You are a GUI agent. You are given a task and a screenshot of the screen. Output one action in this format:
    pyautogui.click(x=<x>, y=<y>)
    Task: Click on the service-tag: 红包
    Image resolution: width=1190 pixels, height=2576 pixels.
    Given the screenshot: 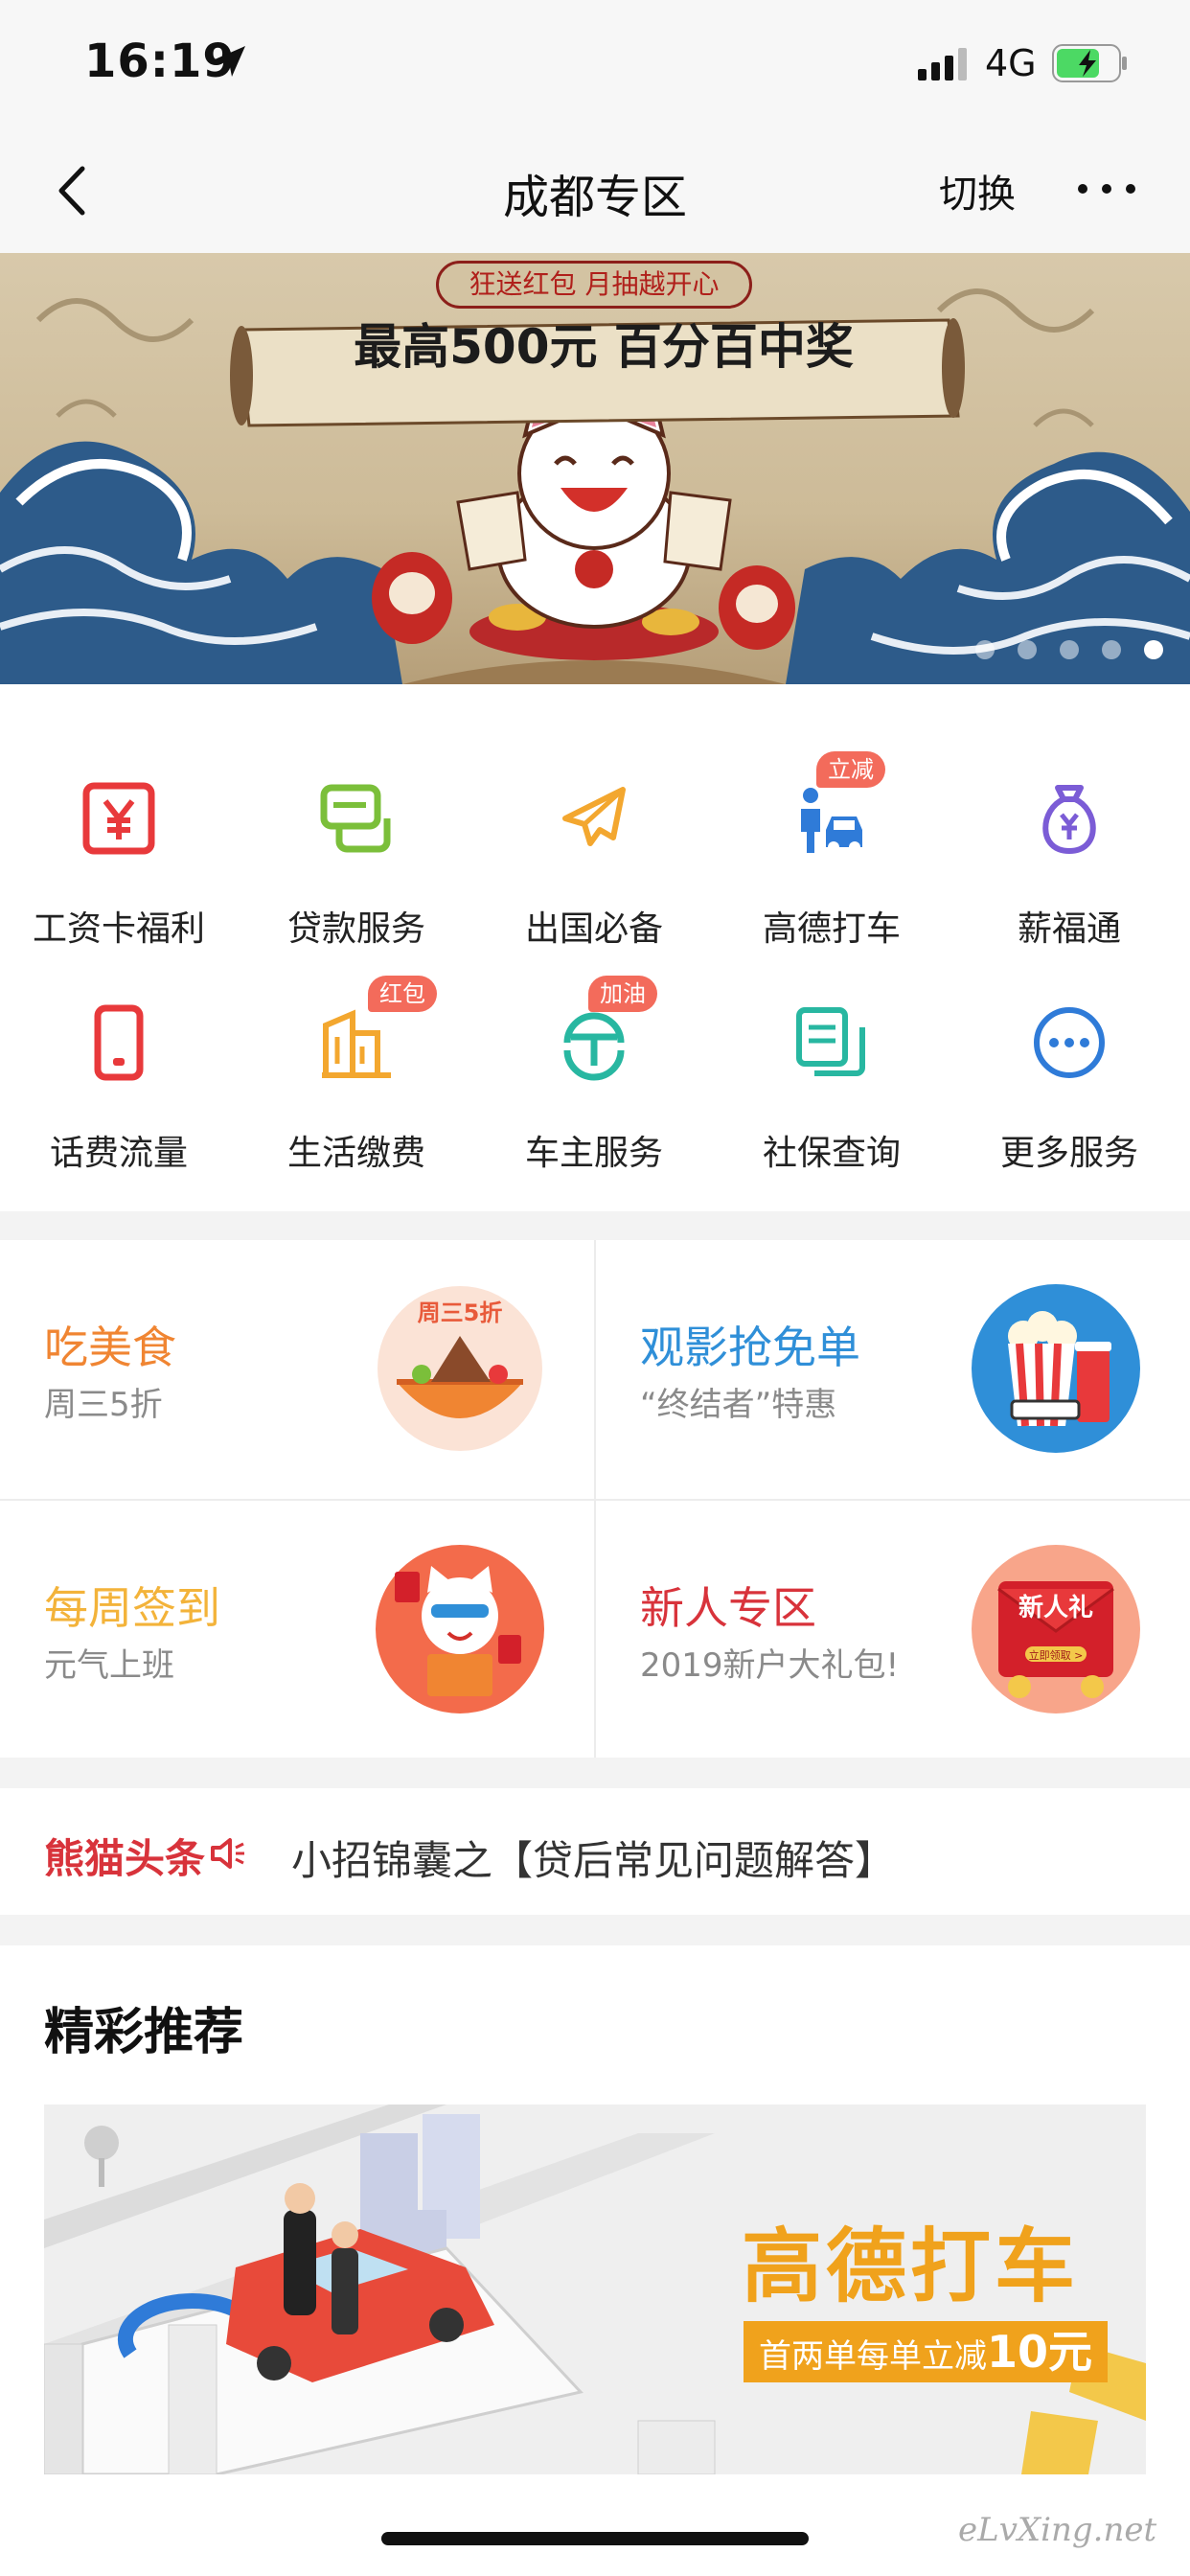 What is the action you would take?
    pyautogui.click(x=403, y=994)
    